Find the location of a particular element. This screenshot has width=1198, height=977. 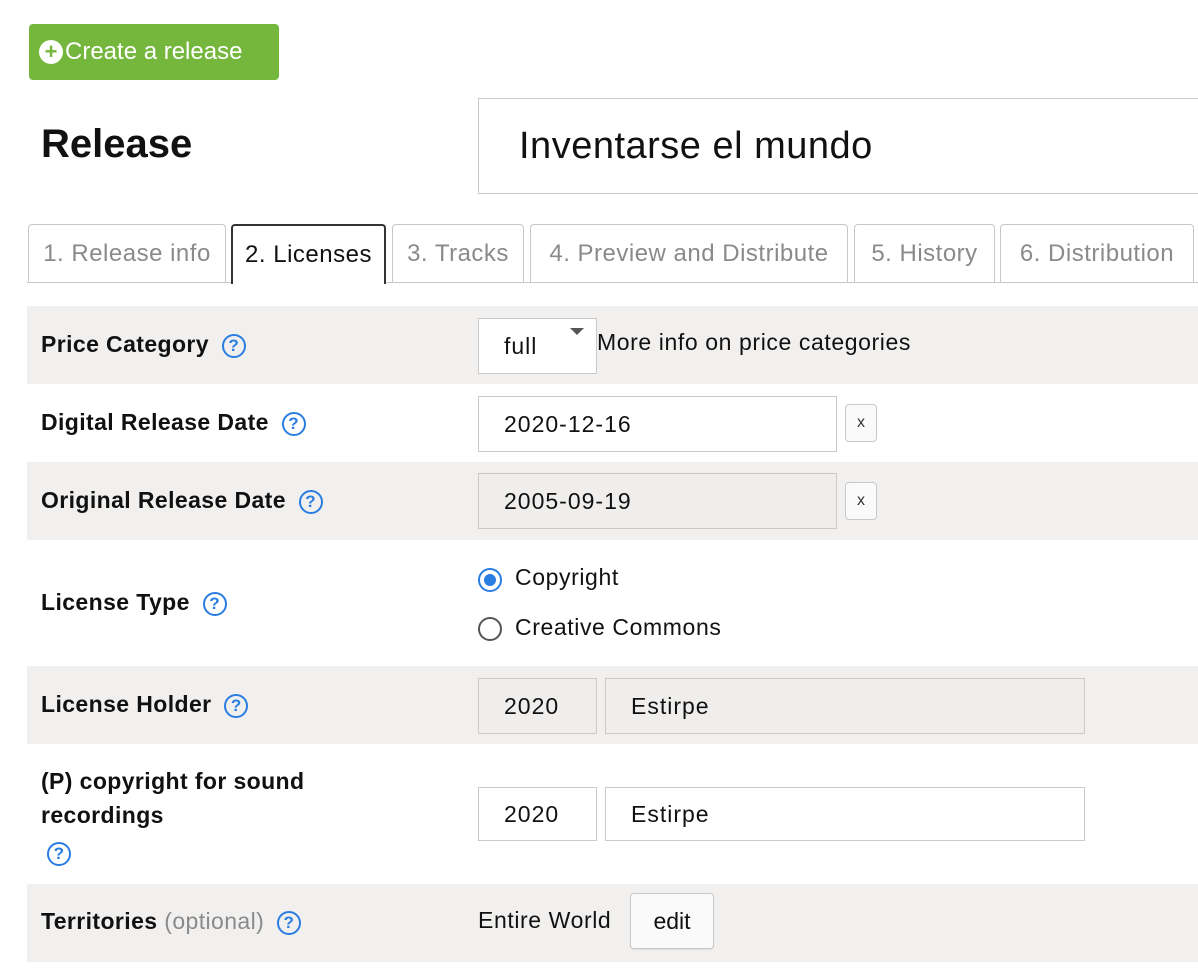

license-holder-year-input: 2020 is located at coordinates (537, 706).